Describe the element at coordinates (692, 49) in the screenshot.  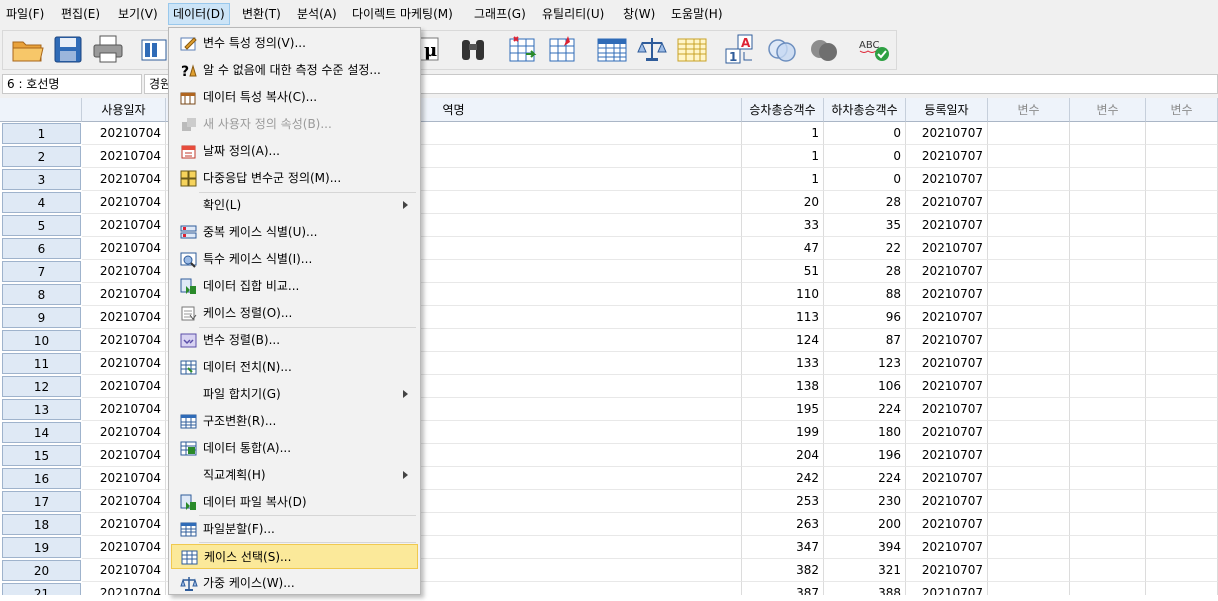
I see `select-cases-toolbar-icon` at that location.